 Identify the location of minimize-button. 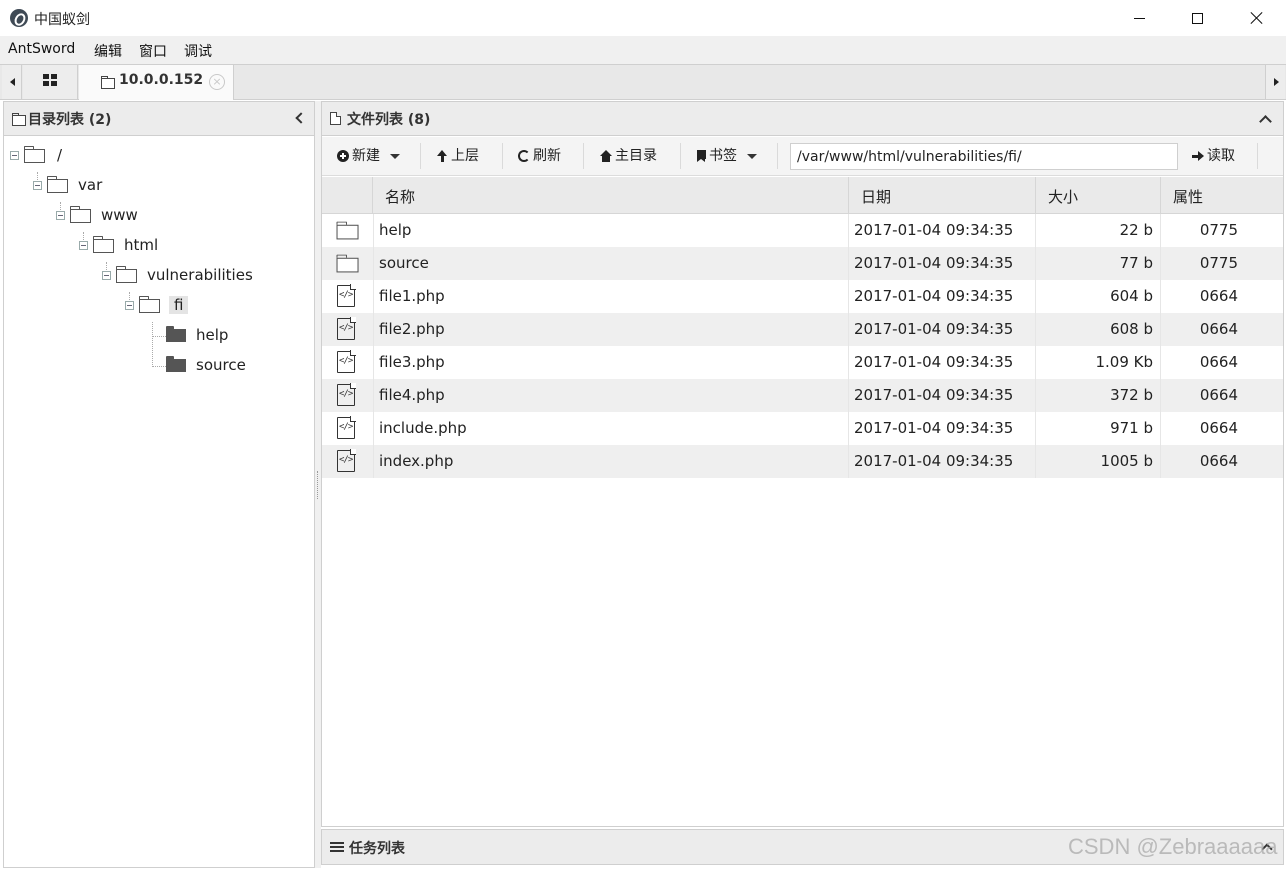
(1139, 18).